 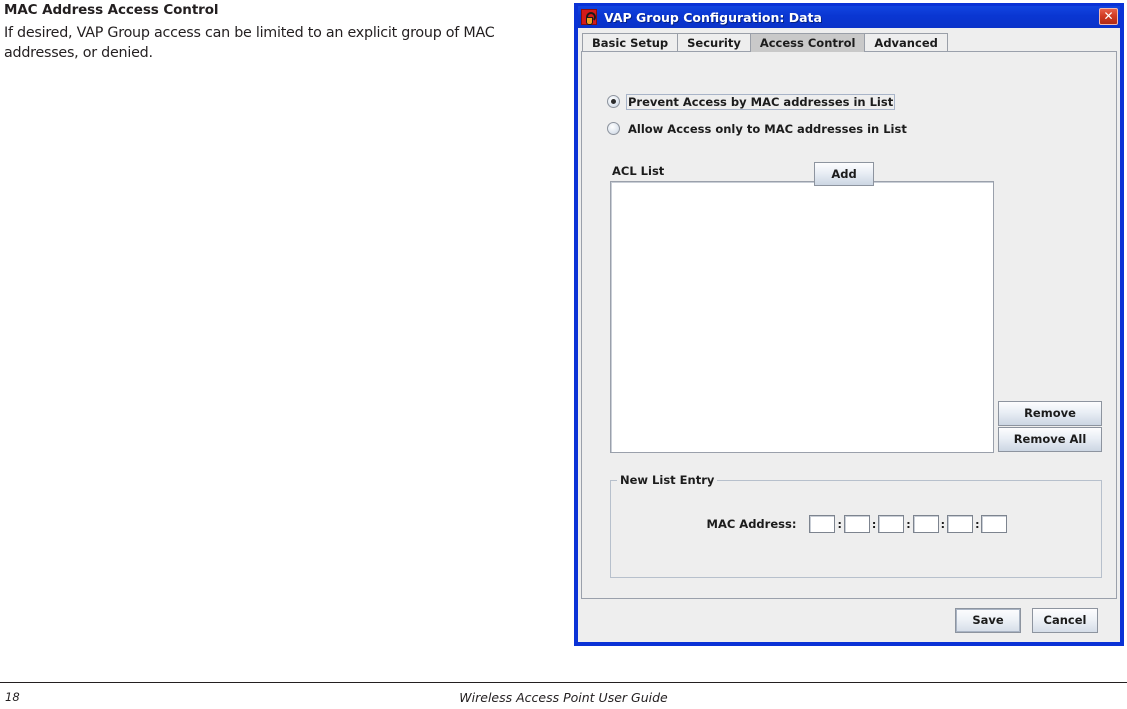 I want to click on acl-list-label: ACL List, so click(x=638, y=171).